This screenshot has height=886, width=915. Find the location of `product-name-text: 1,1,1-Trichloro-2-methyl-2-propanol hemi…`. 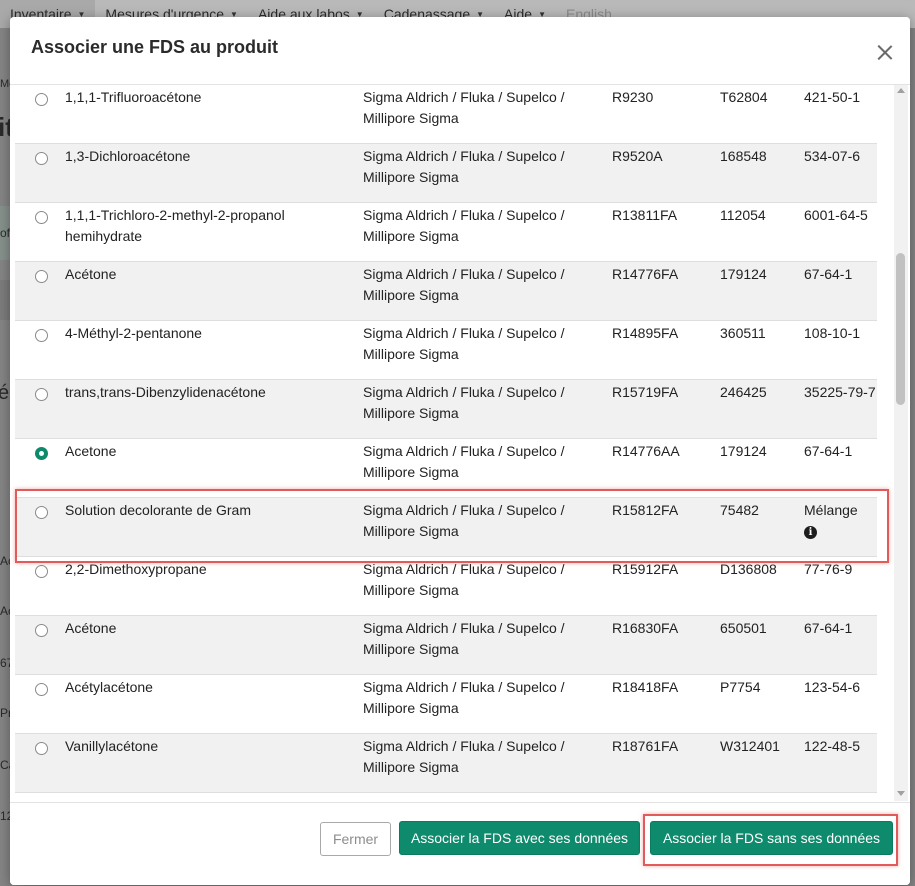

product-name-text: 1,1,1-Trichloro-2-methyl-2-propanol hemi… is located at coordinates (175, 225).